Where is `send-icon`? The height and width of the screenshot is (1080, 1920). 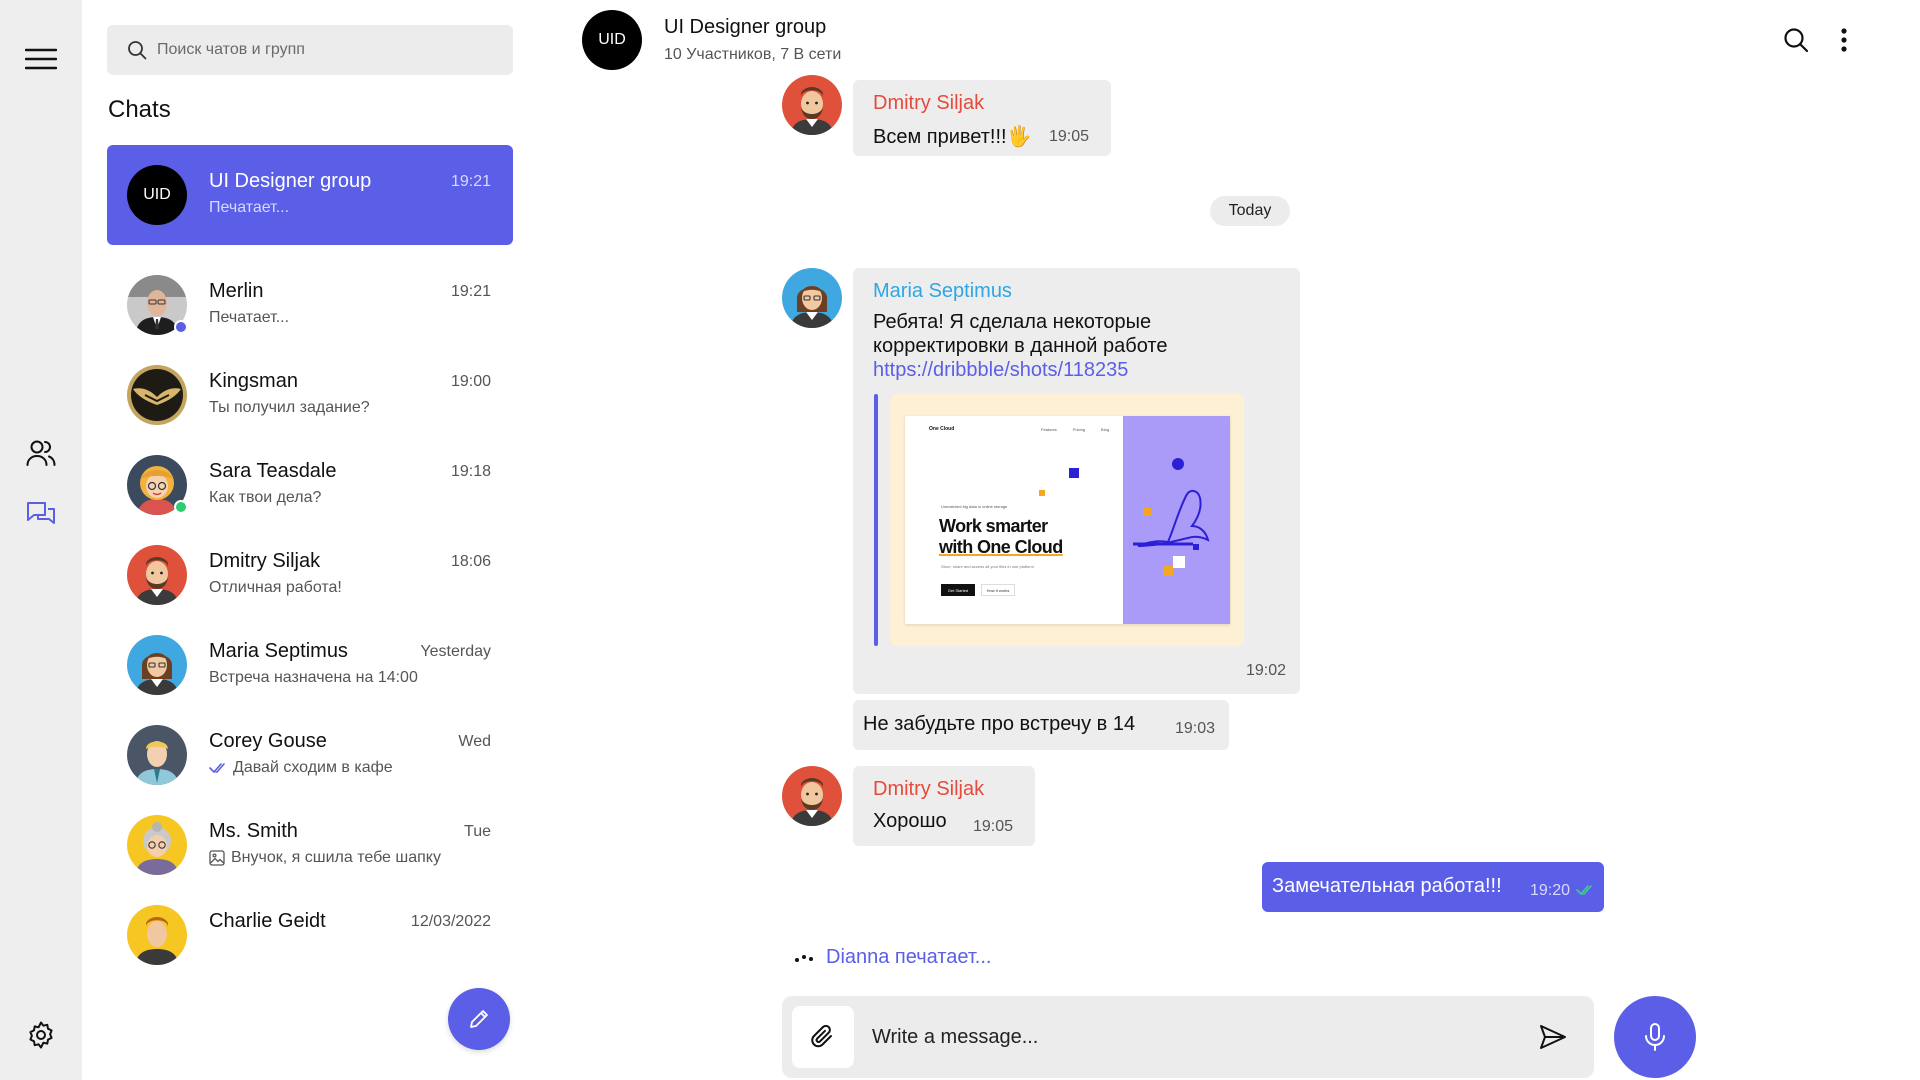 send-icon is located at coordinates (1553, 1037).